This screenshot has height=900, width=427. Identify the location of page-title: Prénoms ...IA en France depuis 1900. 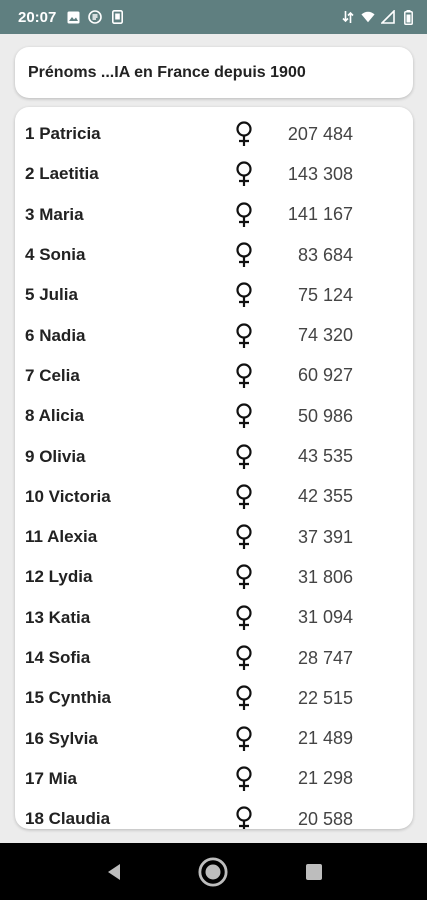
(167, 72).